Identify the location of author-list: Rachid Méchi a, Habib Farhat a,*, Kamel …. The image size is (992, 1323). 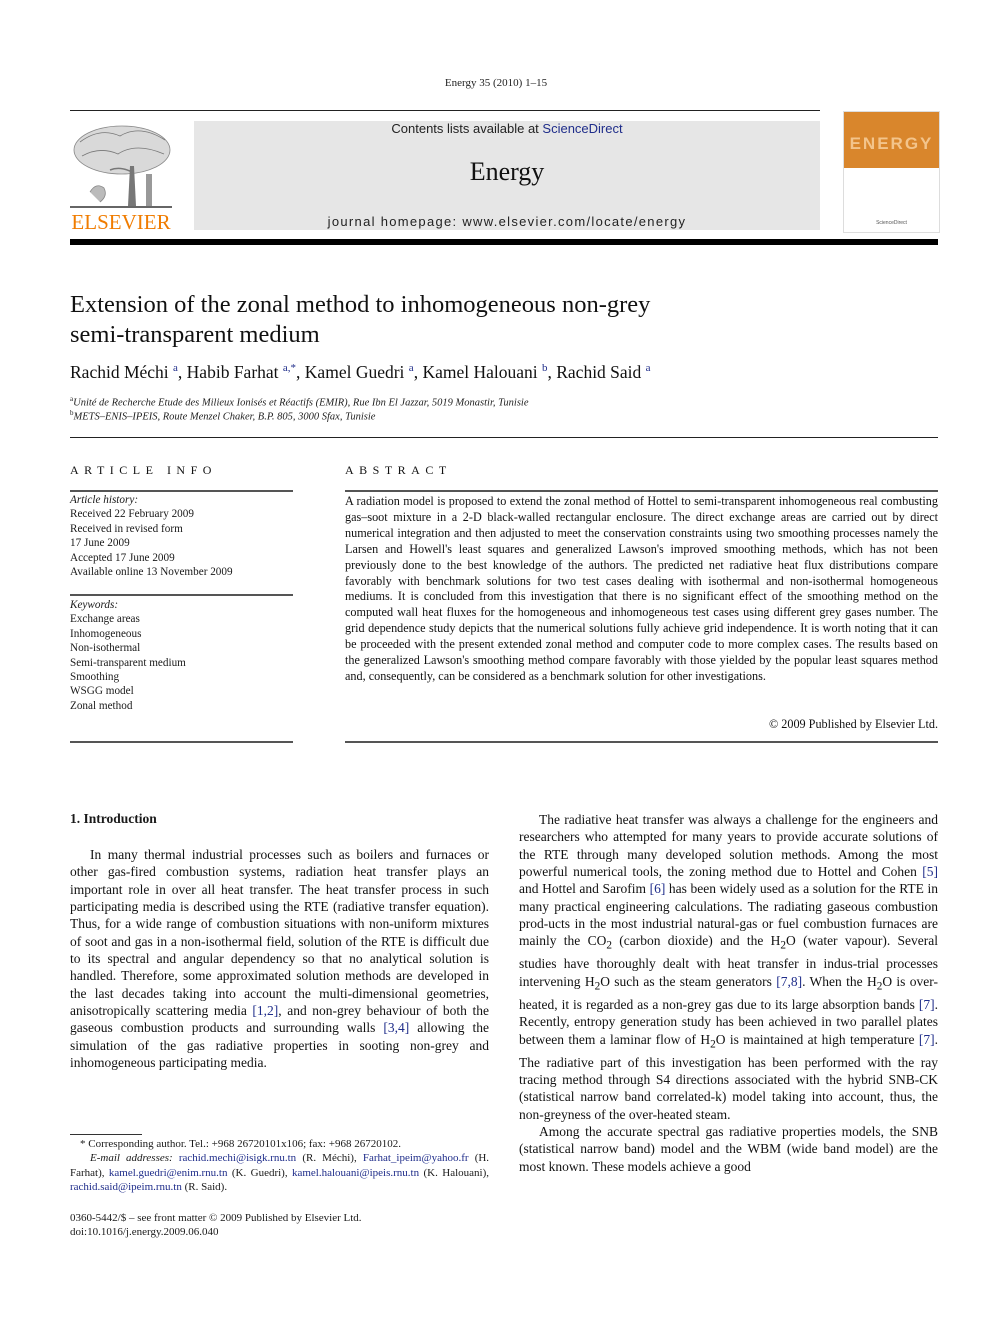
(360, 372).